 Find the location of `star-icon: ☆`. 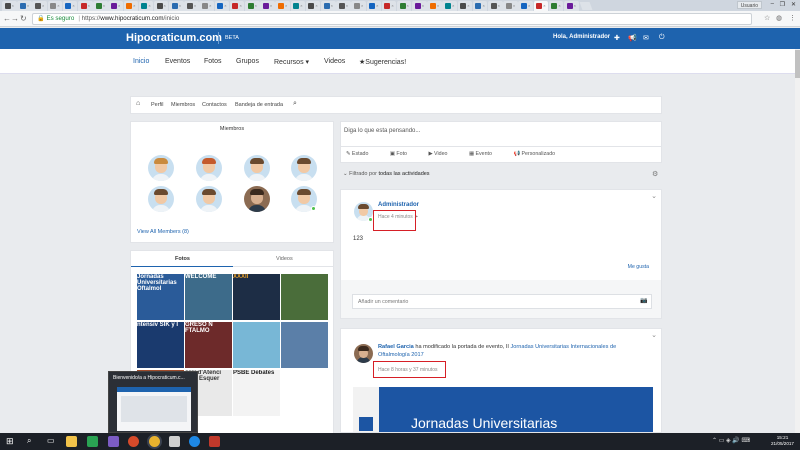

star-icon: ☆ is located at coordinates (767, 18).